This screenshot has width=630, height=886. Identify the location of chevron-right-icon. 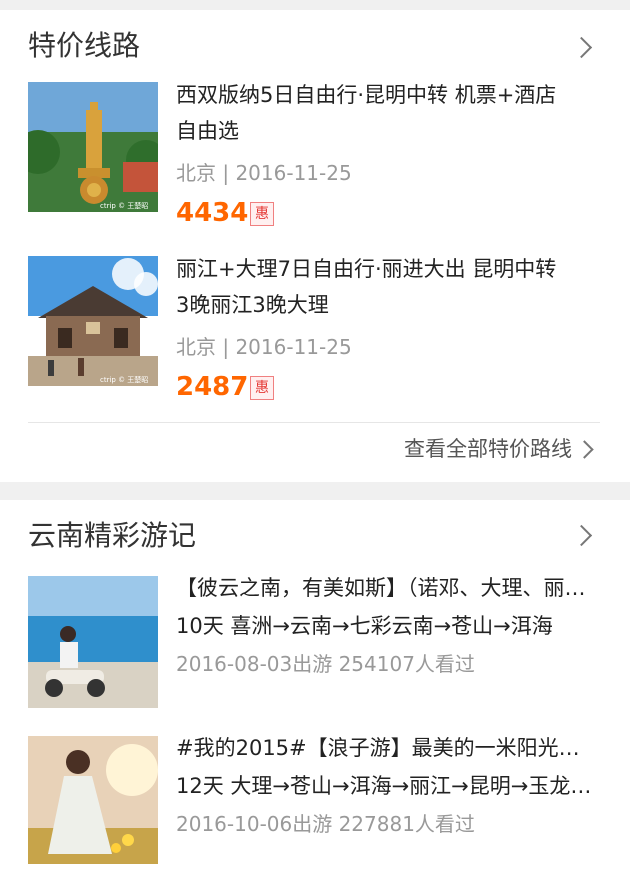
(584, 449).